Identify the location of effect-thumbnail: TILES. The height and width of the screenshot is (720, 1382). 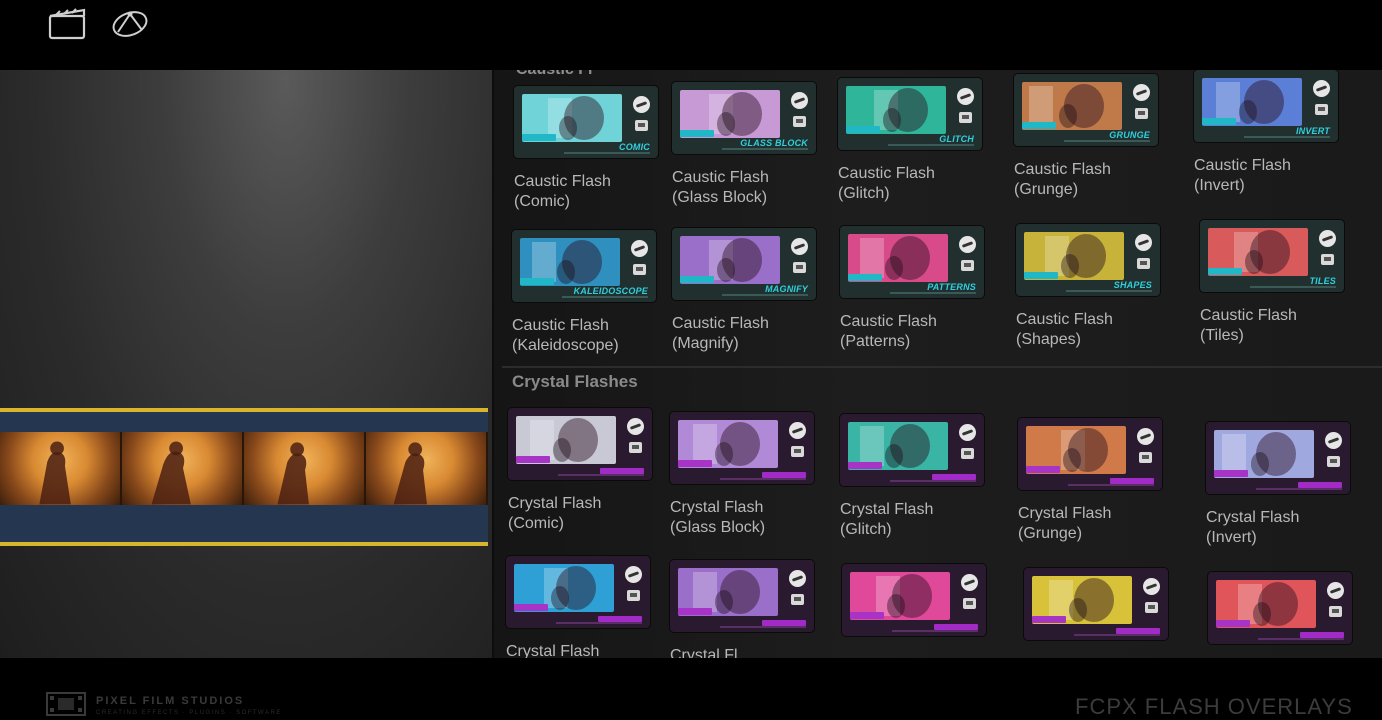
(1272, 256).